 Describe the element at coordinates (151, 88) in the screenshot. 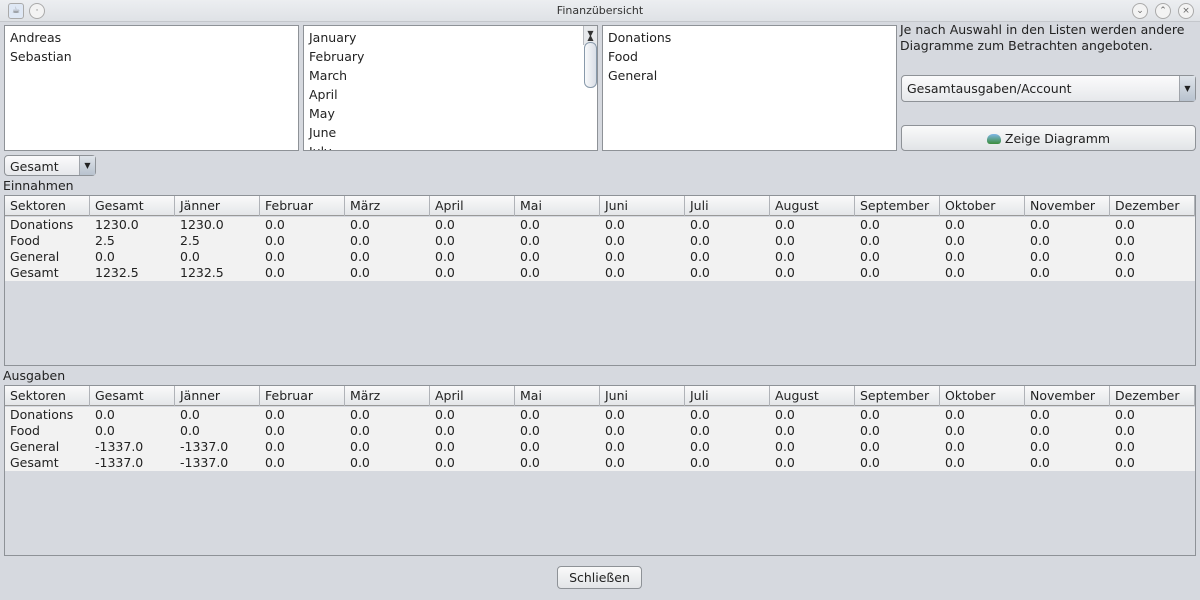

I see `person-list: Andreas Sebastian` at that location.